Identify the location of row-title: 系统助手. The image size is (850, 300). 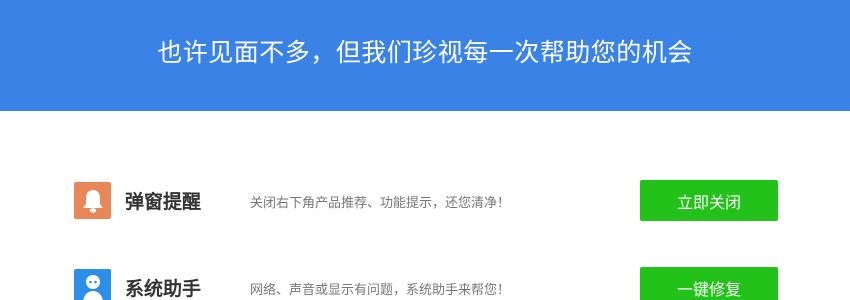
(163, 289).